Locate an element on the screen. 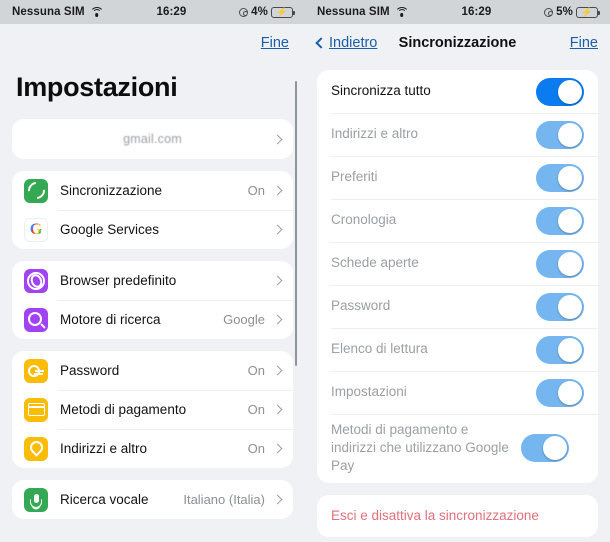 The width and height of the screenshot is (610, 542). location-pin-icon is located at coordinates (36, 448).